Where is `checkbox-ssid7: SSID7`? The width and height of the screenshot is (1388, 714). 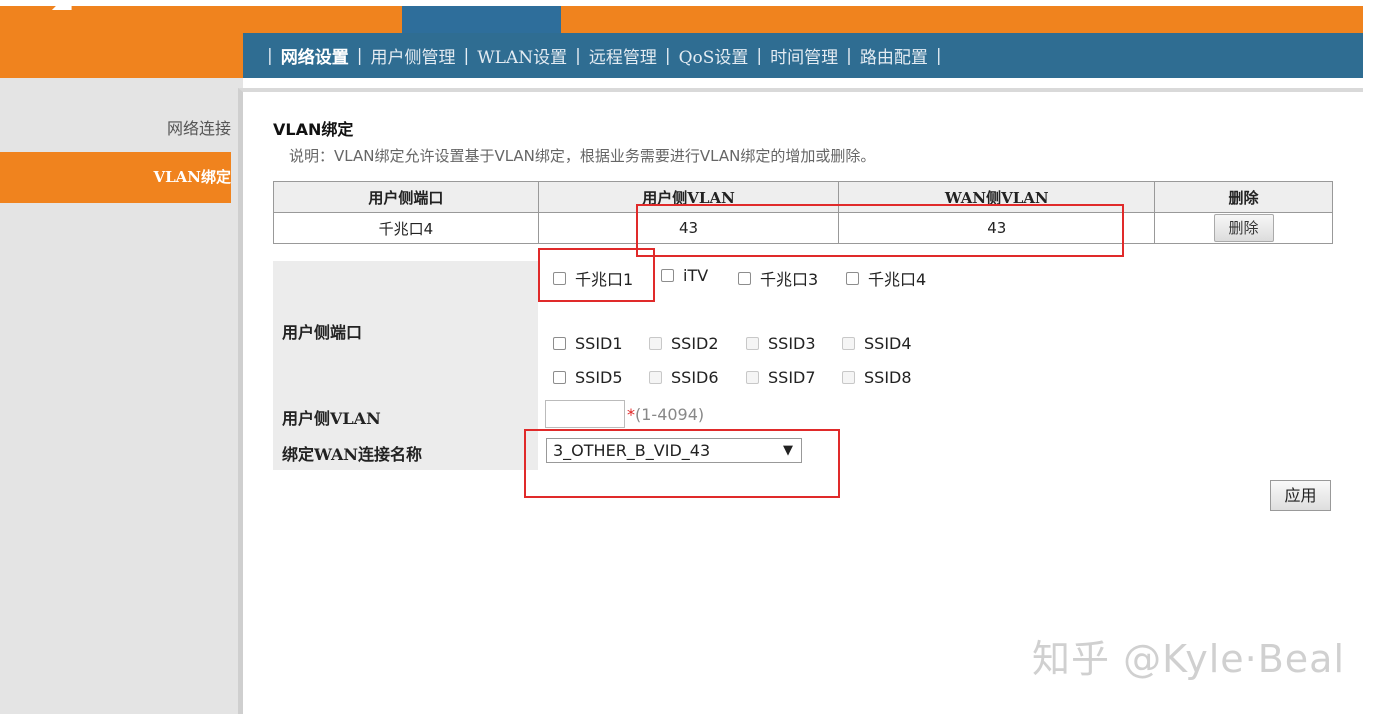
checkbox-ssid7: SSID7 is located at coordinates (781, 377).